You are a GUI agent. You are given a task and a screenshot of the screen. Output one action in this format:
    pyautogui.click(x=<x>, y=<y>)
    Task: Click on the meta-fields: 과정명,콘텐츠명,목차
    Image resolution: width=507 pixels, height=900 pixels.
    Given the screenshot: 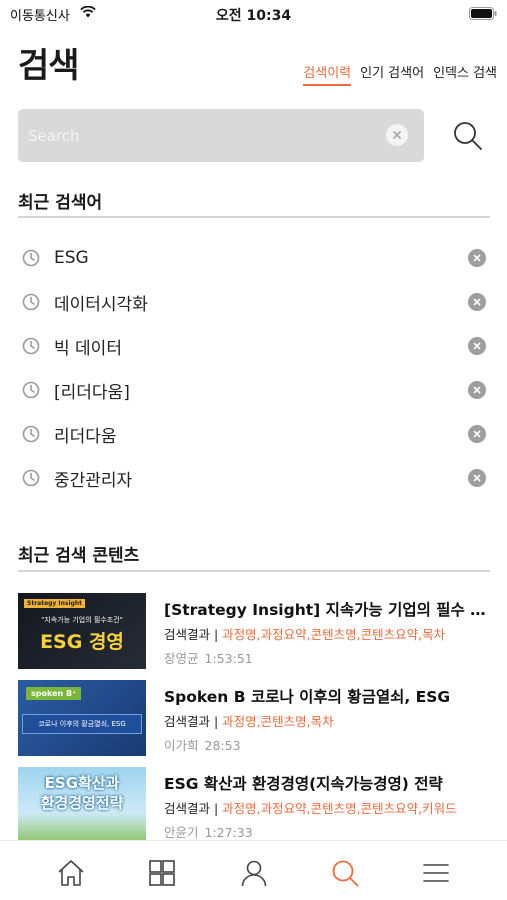 What is the action you would take?
    pyautogui.click(x=278, y=721)
    